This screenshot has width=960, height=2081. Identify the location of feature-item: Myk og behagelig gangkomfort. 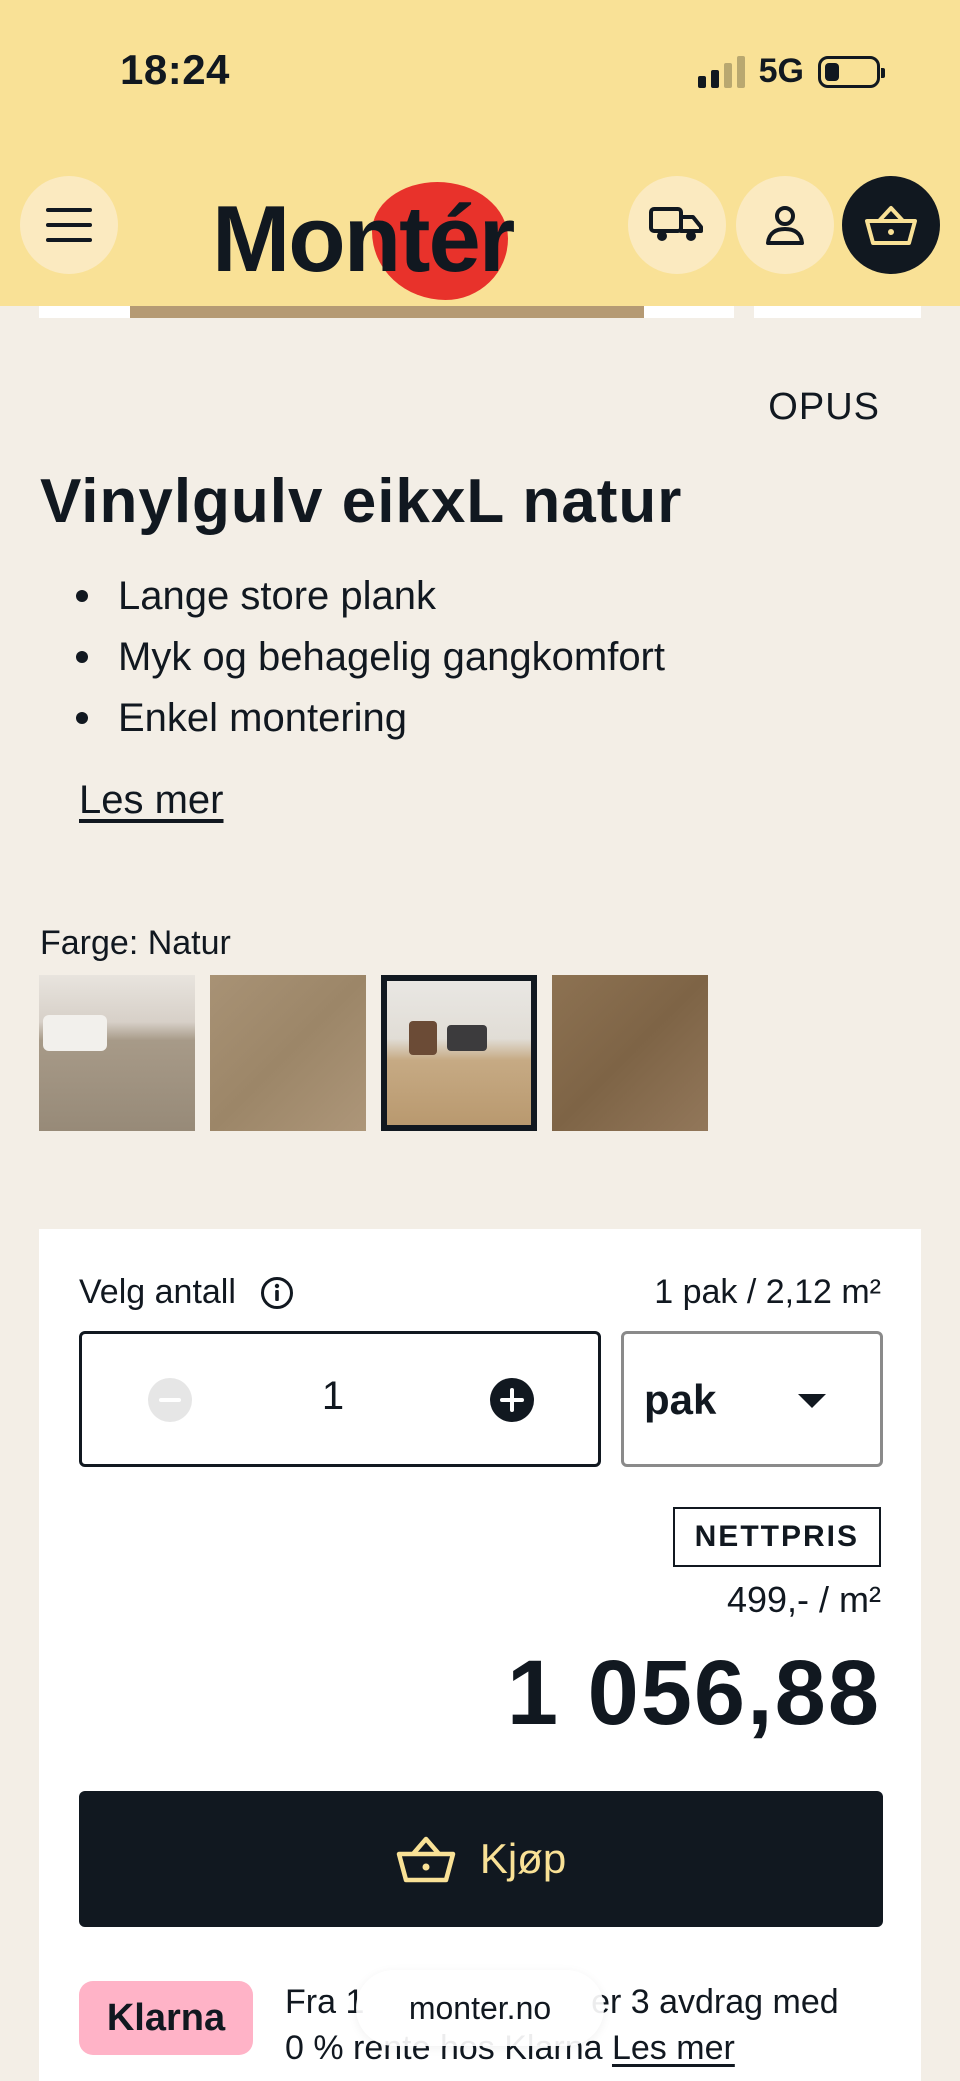
(370, 663).